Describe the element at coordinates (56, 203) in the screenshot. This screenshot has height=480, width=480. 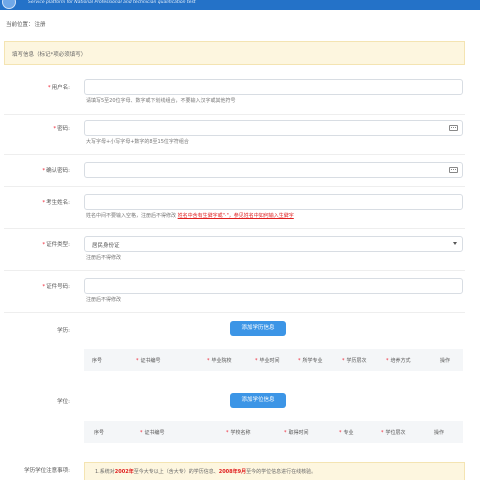
I see `name-label: *考生姓名:` at that location.